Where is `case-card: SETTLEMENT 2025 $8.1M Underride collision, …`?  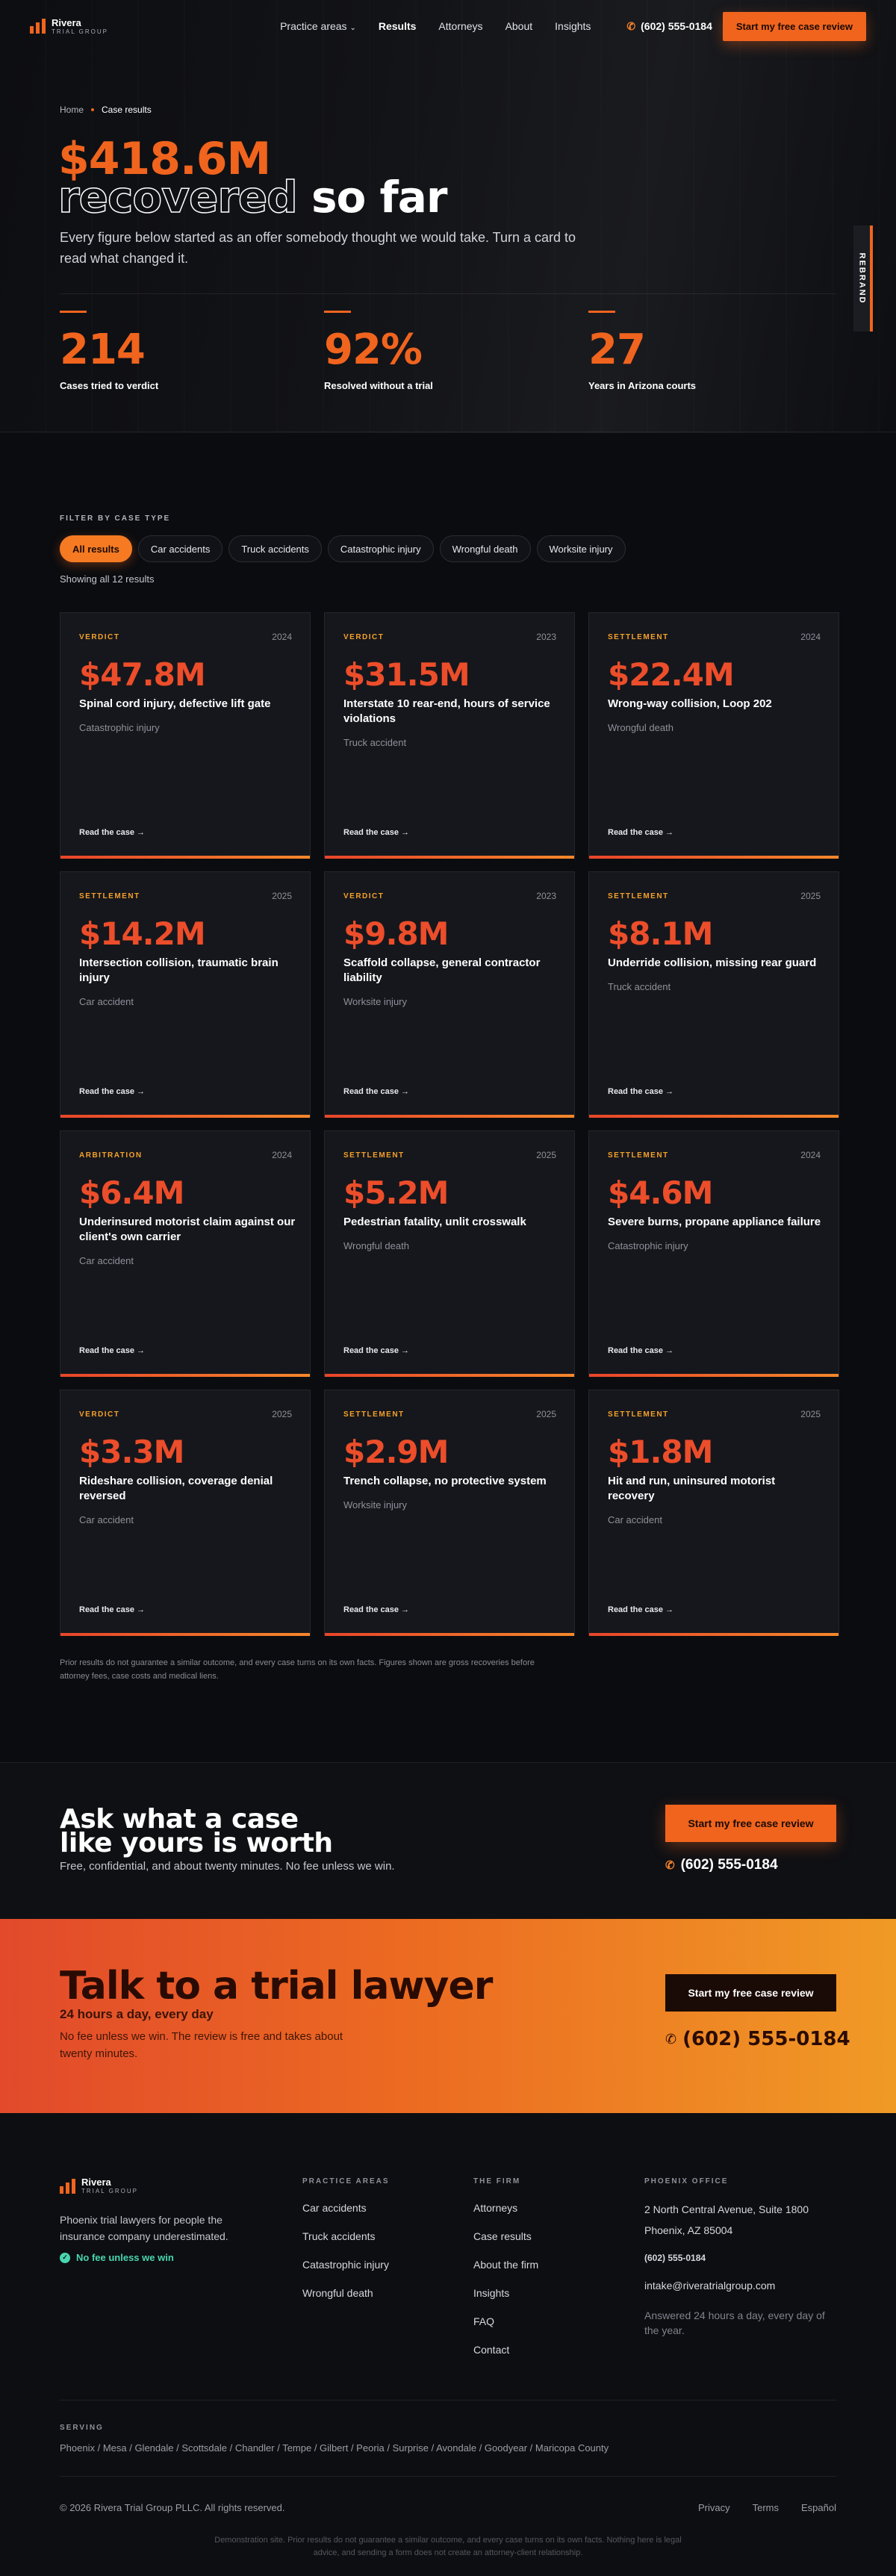
case-card: SETTLEMENT 2025 $8.1M Underride collision, … is located at coordinates (713, 994).